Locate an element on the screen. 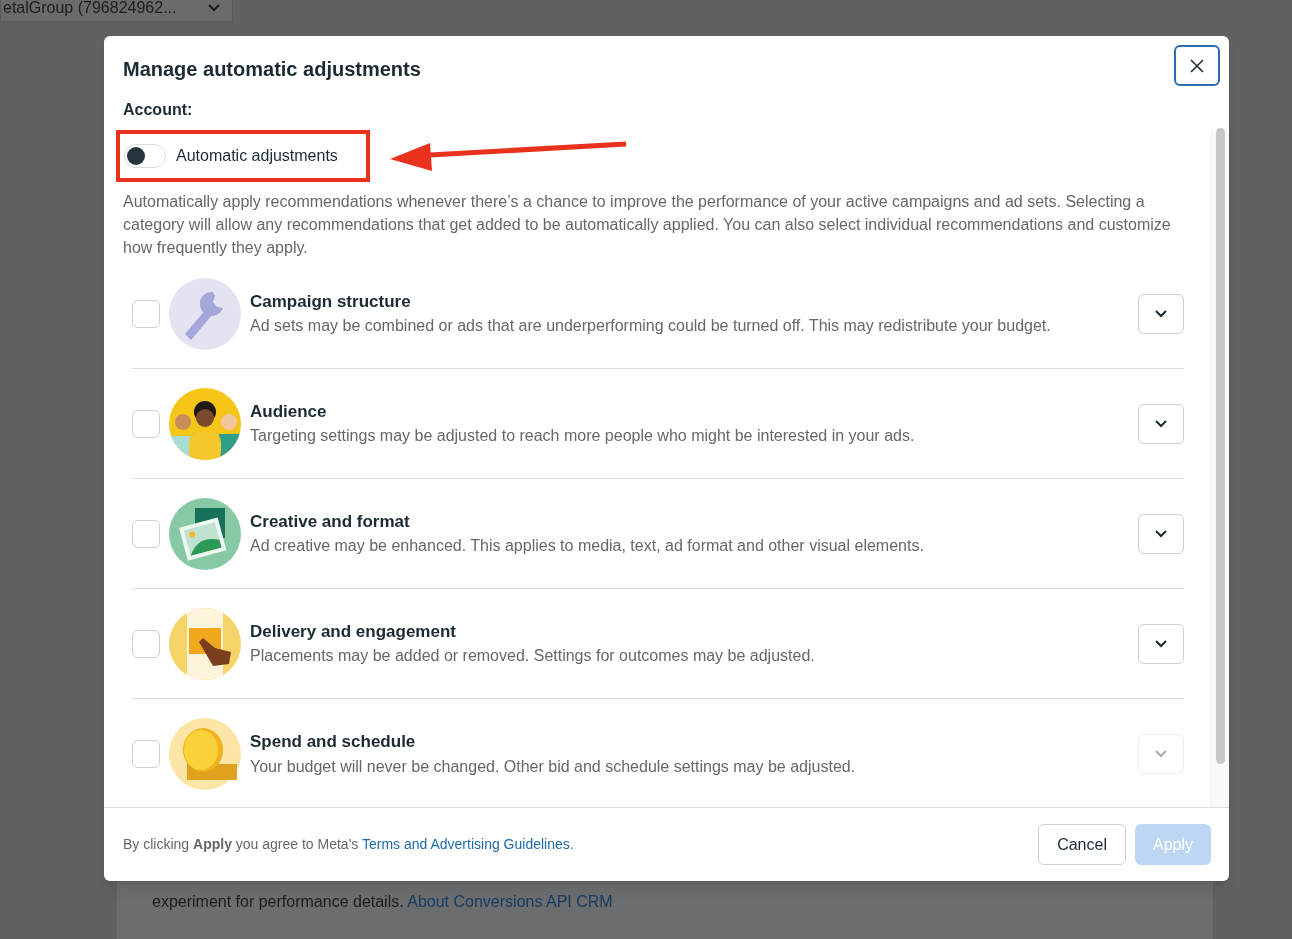  scrollbar is located at coordinates (1220, 468).